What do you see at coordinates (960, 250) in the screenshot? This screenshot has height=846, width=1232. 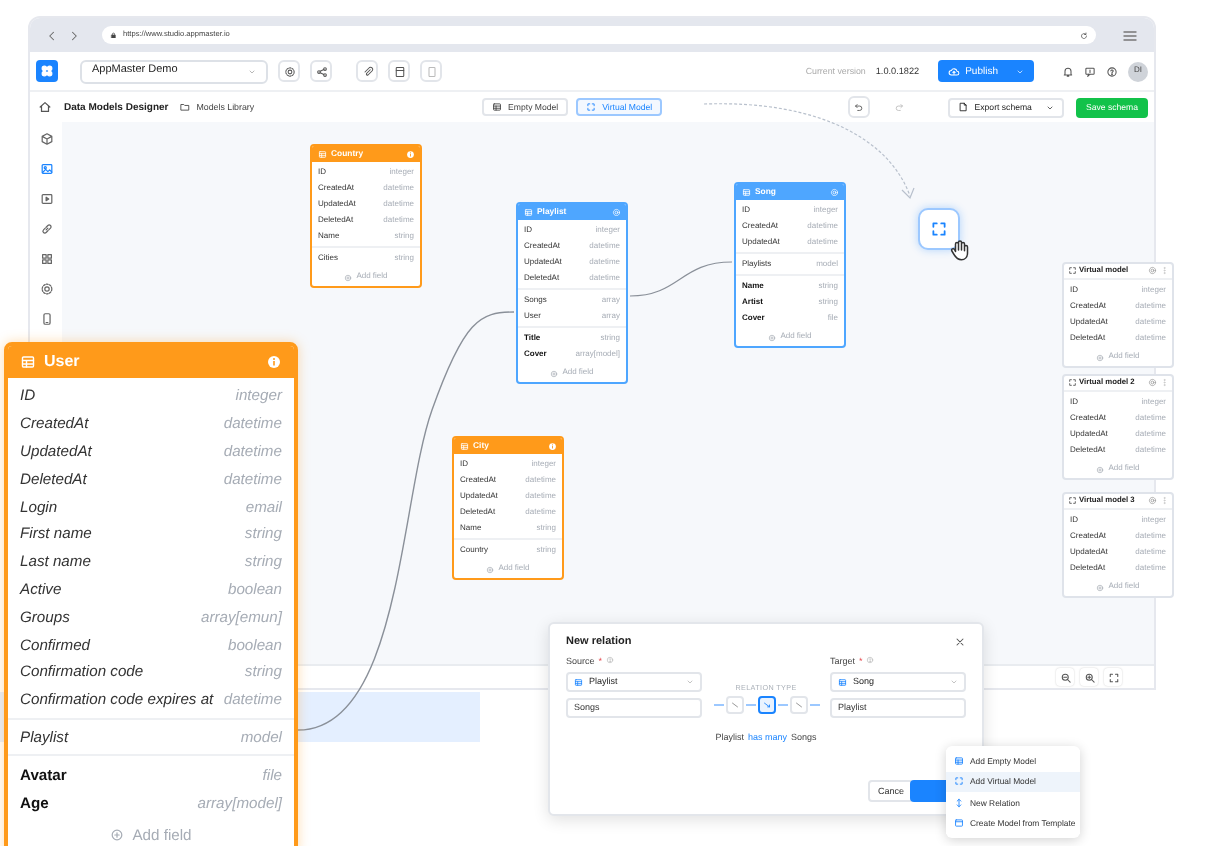 I see `hand-cursor-icon` at bounding box center [960, 250].